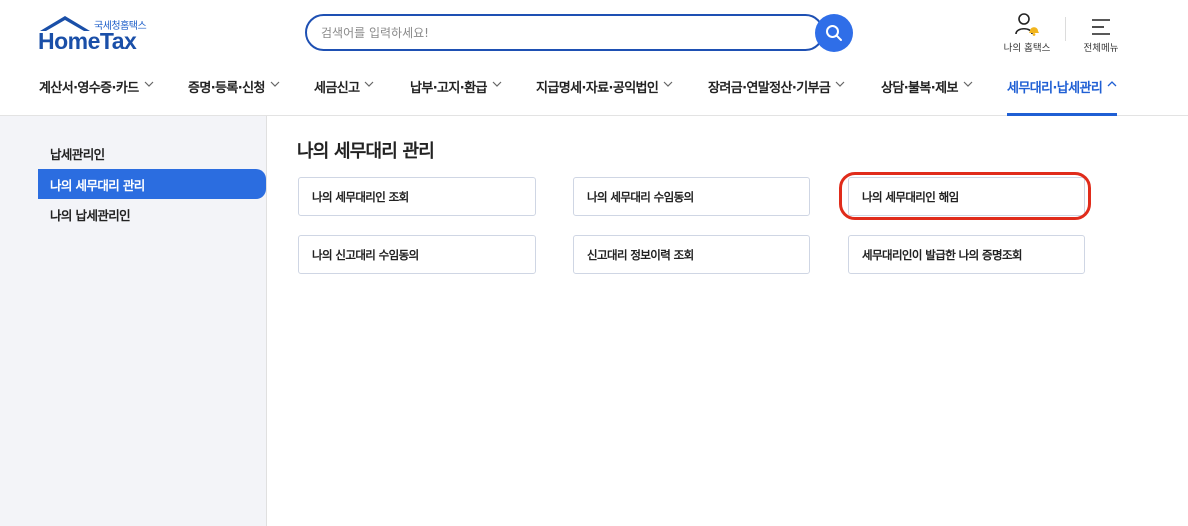  What do you see at coordinates (640, 254) in the screenshot?
I see `card-label: 신고대리 정보이력 조회` at bounding box center [640, 254].